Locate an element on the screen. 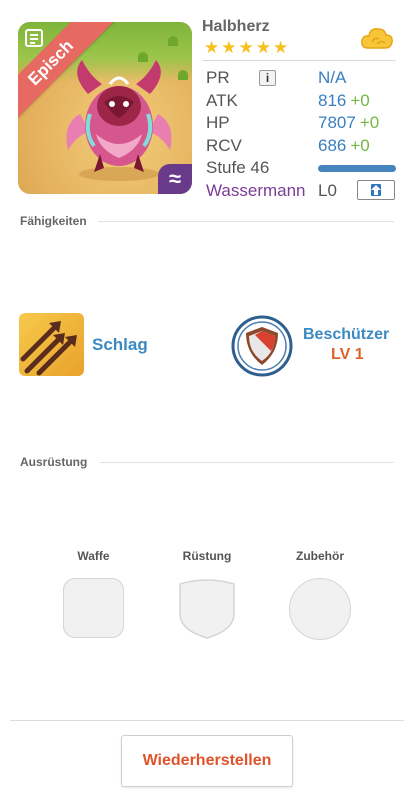 Image resolution: width=414 pixels, height=800 pixels. stat-row-atk: ATK 816 +0 is located at coordinates (299, 101).